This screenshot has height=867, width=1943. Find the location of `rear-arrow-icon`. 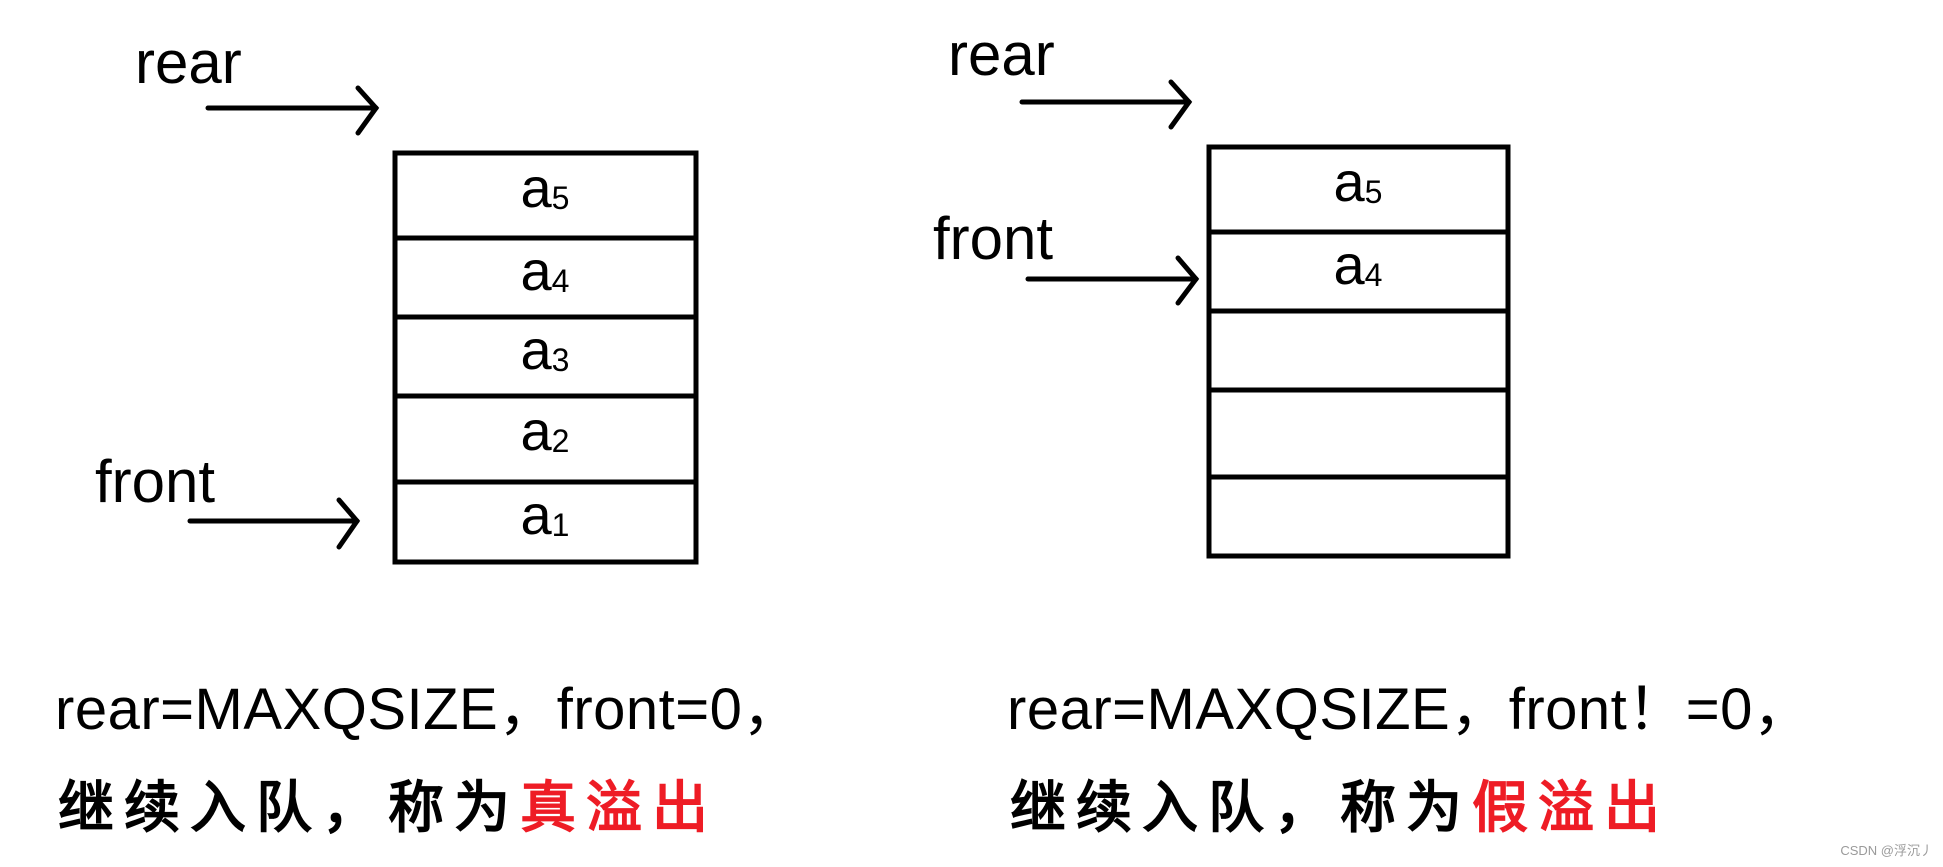

rear-arrow-icon is located at coordinates (1106, 104).